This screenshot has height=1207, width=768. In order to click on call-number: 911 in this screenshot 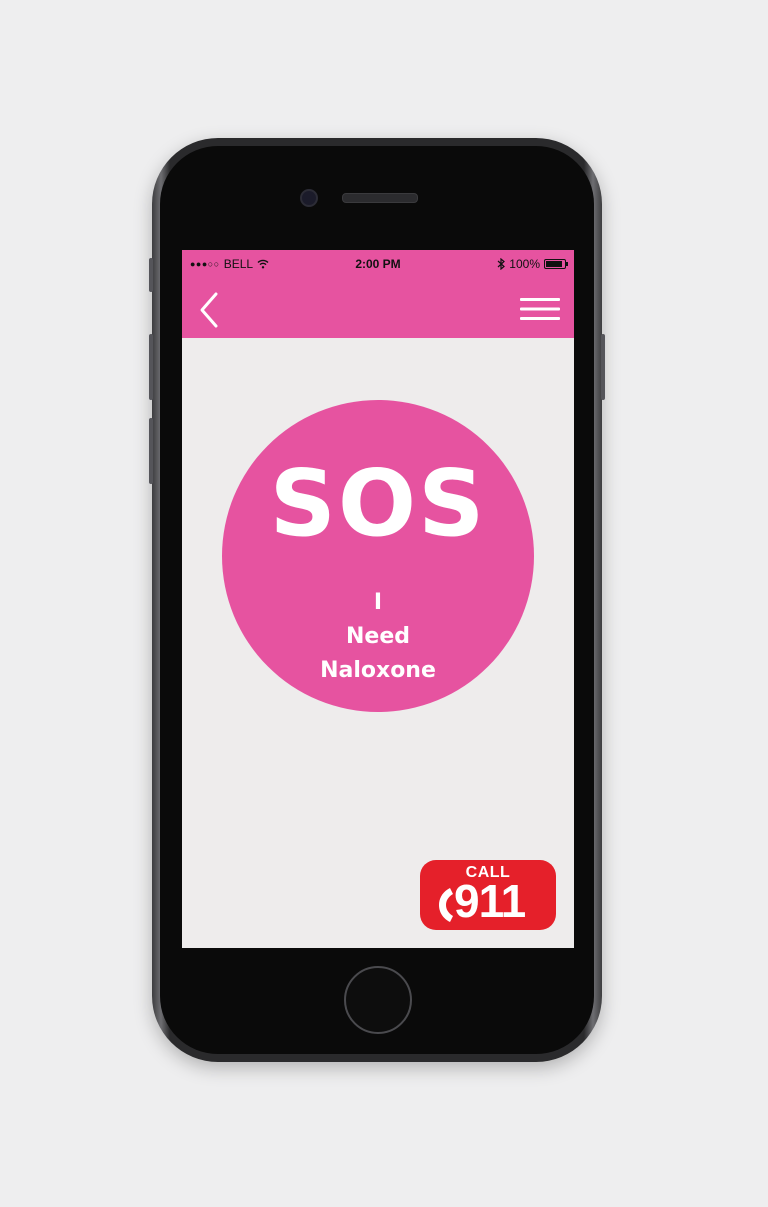, I will do `click(490, 901)`.